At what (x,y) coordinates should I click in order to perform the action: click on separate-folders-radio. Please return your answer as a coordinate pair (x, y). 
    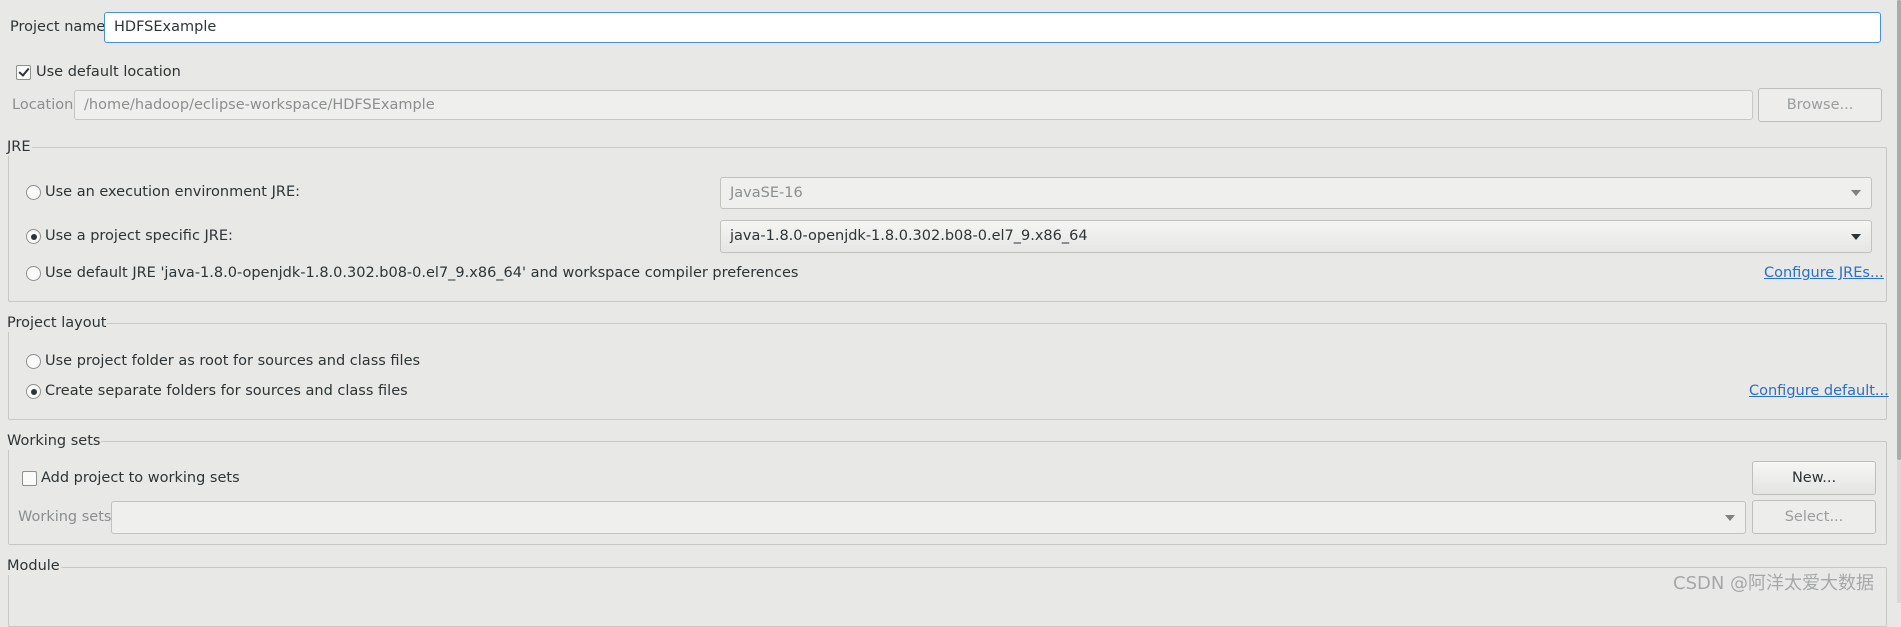
    Looking at the image, I should click on (33, 391).